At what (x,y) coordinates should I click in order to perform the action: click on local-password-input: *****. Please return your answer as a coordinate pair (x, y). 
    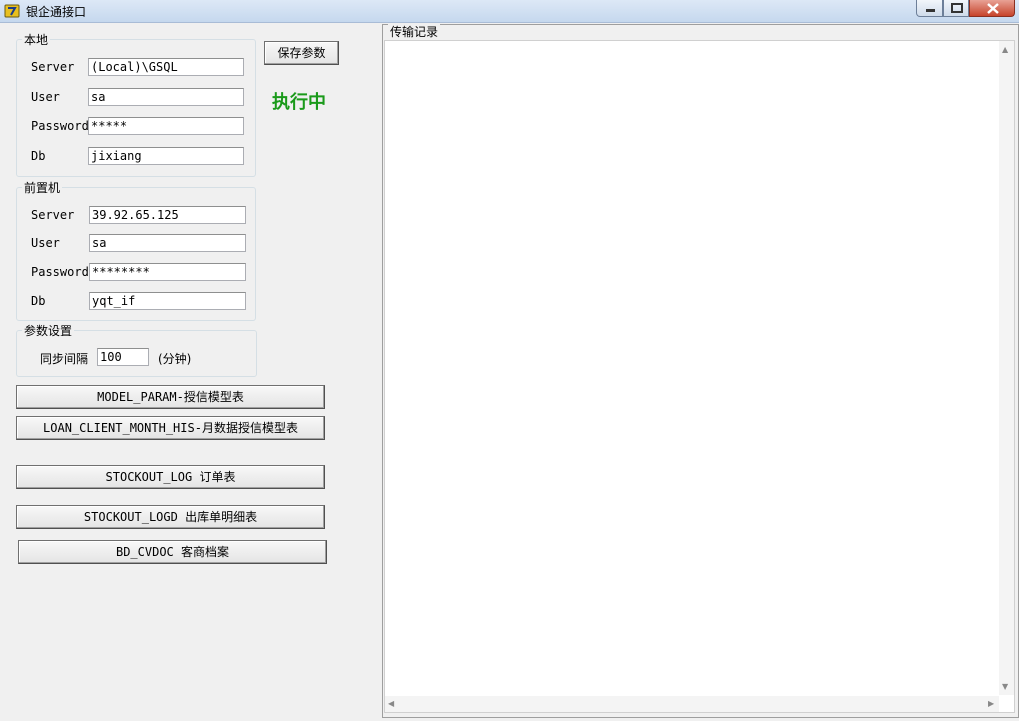
    Looking at the image, I should click on (166, 126).